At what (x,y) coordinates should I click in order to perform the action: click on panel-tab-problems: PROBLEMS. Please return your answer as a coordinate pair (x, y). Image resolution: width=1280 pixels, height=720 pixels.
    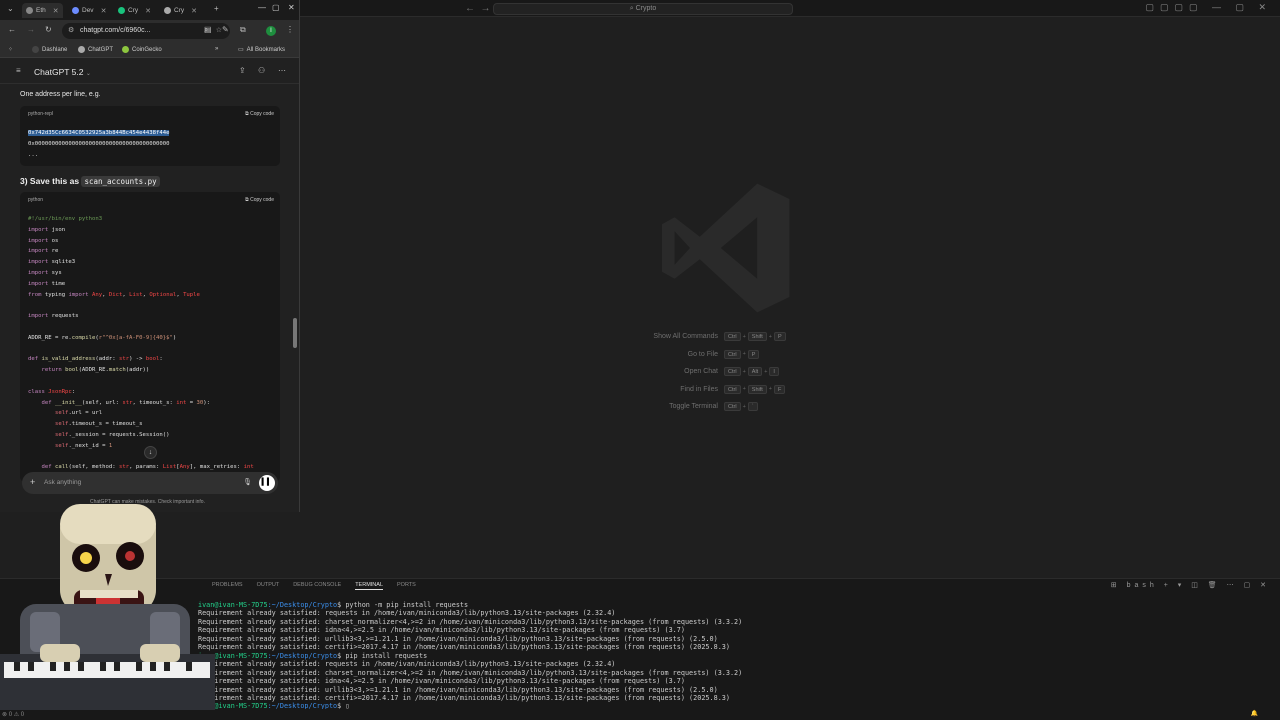
    Looking at the image, I should click on (227, 586).